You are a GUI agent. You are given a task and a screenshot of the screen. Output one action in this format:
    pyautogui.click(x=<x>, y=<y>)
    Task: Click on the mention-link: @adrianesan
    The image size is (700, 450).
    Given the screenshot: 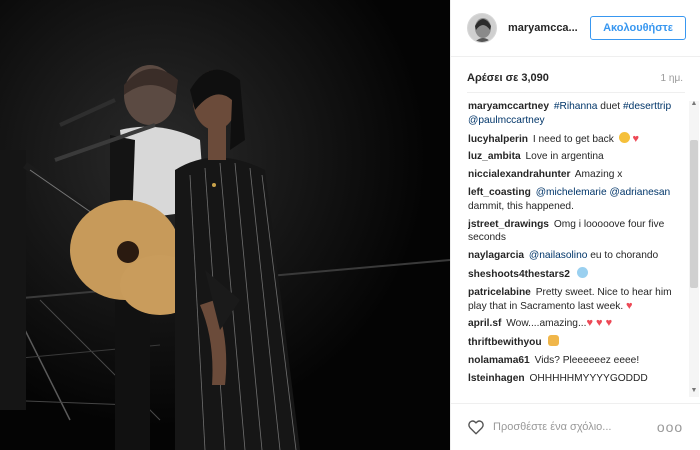 What is the action you would take?
    pyautogui.click(x=639, y=192)
    